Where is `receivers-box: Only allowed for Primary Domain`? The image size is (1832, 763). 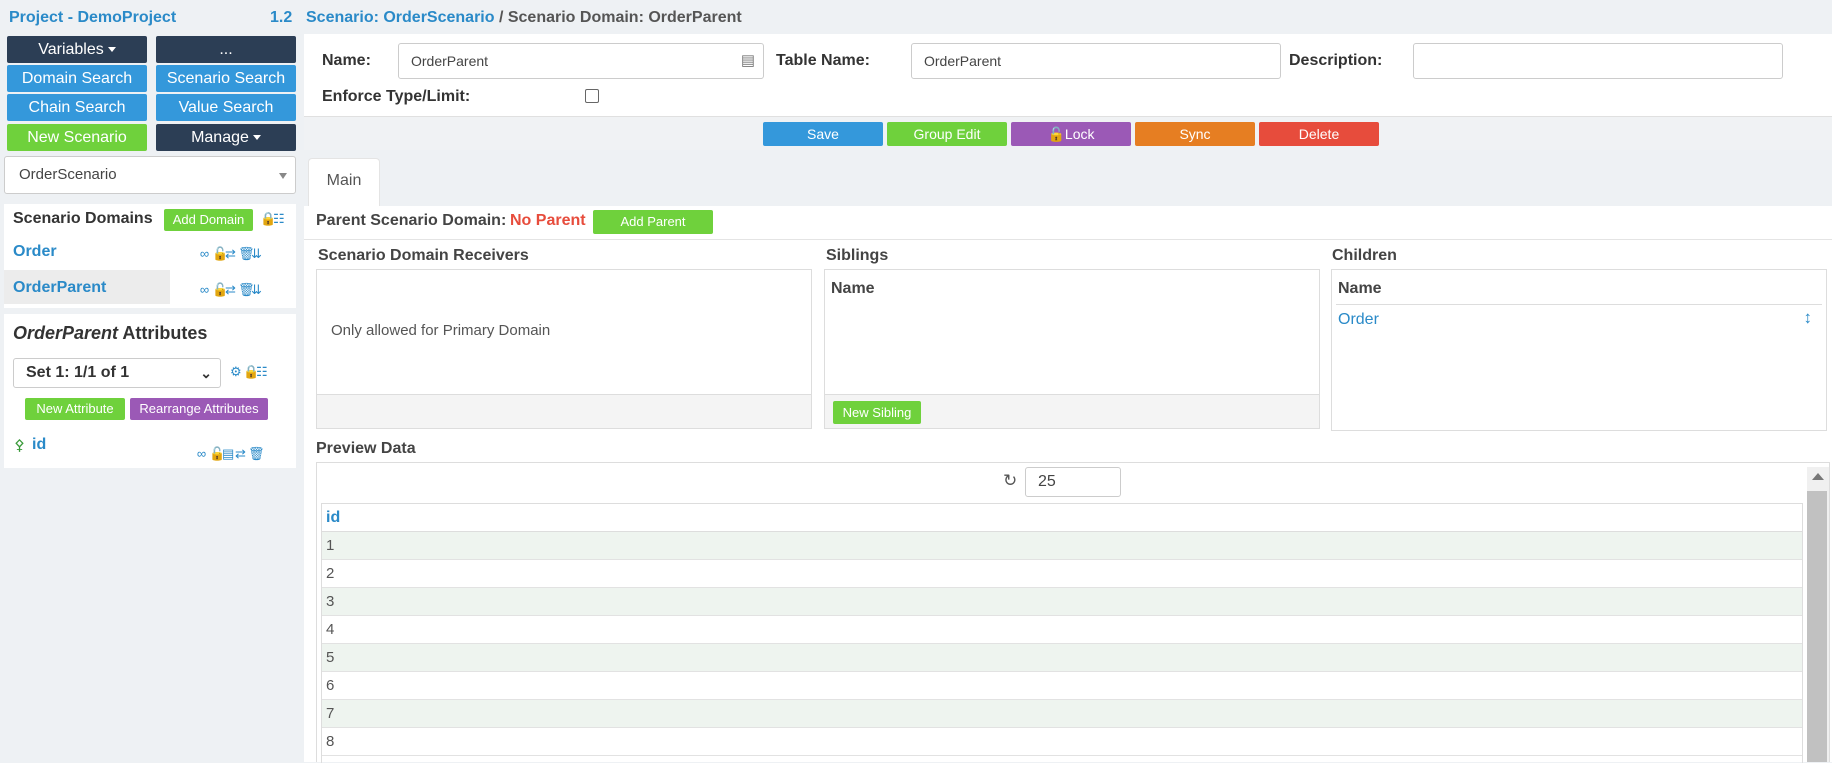 receivers-box: Only allowed for Primary Domain is located at coordinates (564, 349).